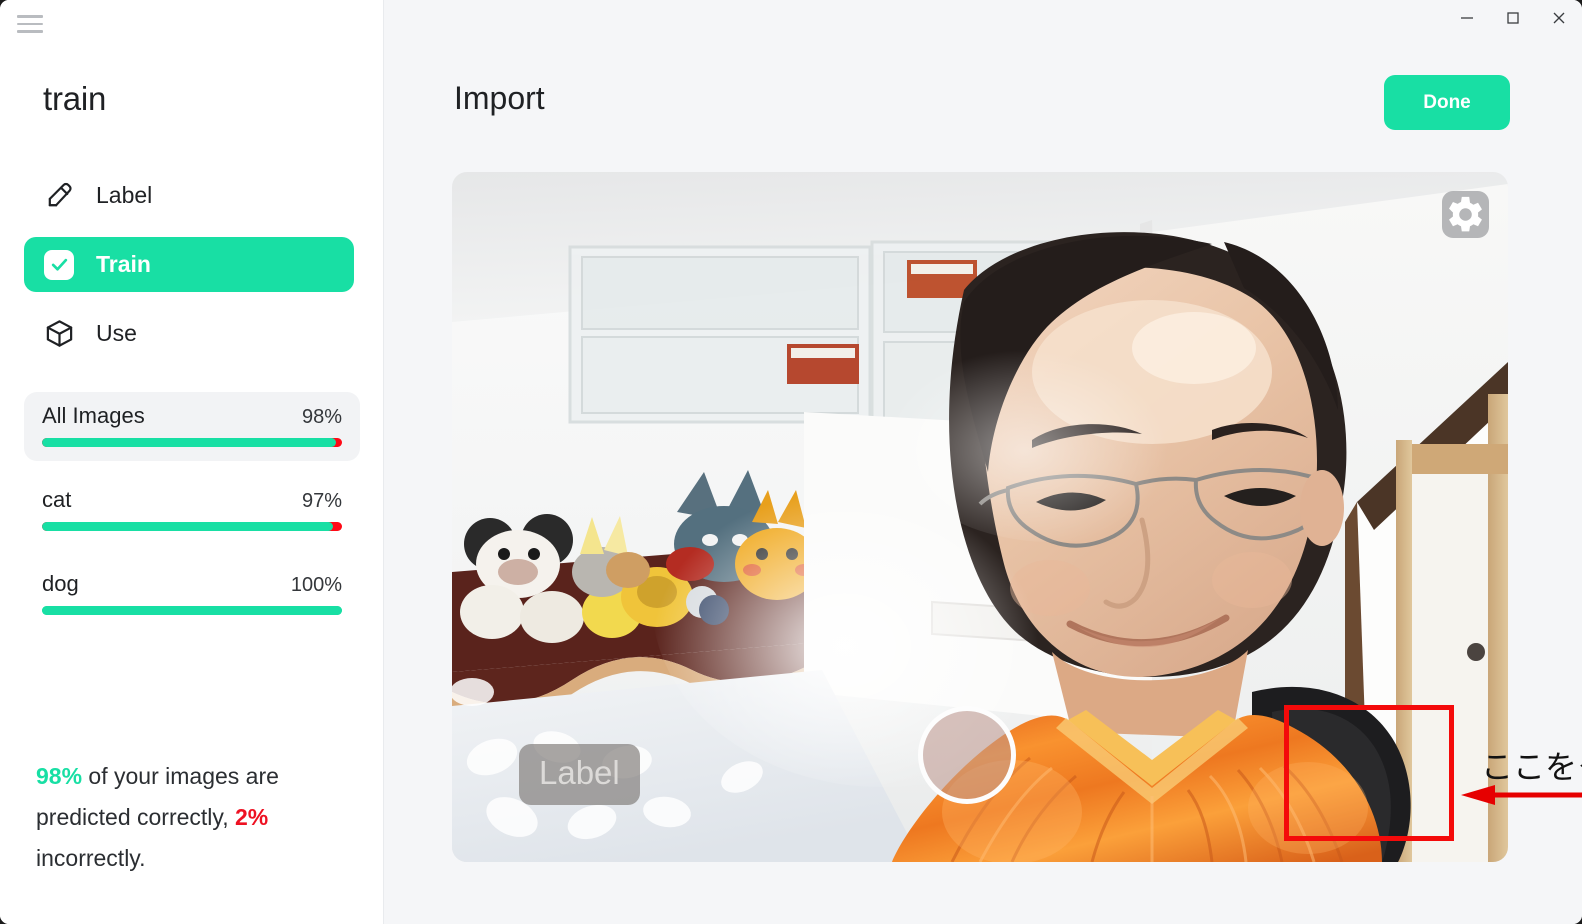 This screenshot has width=1582, height=924. What do you see at coordinates (1521, 795) in the screenshot?
I see `annotation-arrow` at bounding box center [1521, 795].